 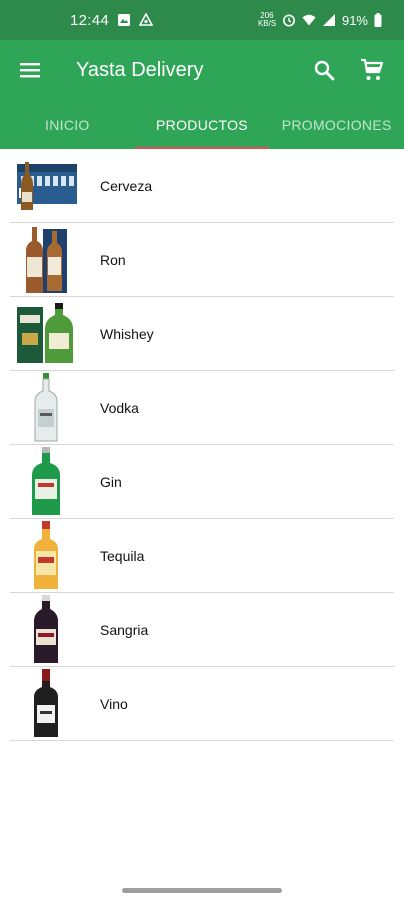 I want to click on signal-icon, so click(x=328, y=20).